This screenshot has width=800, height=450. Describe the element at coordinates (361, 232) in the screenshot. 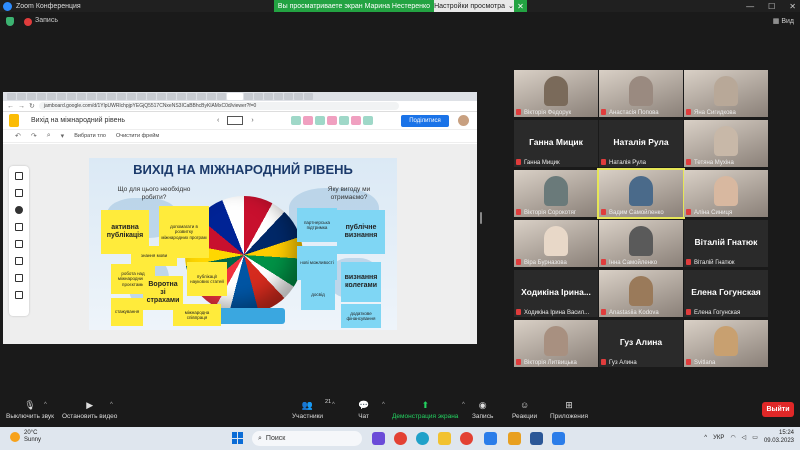

I see `sticky-note: публічне визнання` at that location.